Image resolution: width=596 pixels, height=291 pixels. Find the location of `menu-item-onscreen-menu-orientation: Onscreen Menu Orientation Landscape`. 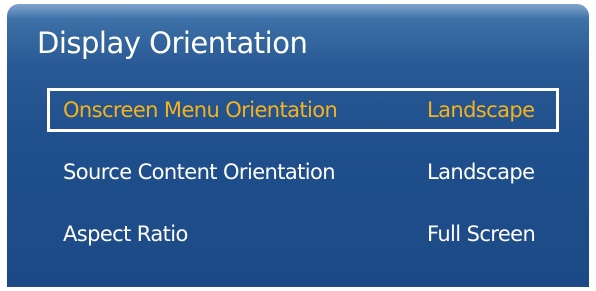

menu-item-onscreen-menu-orientation: Onscreen Menu Orientation Landscape is located at coordinates (303, 110).